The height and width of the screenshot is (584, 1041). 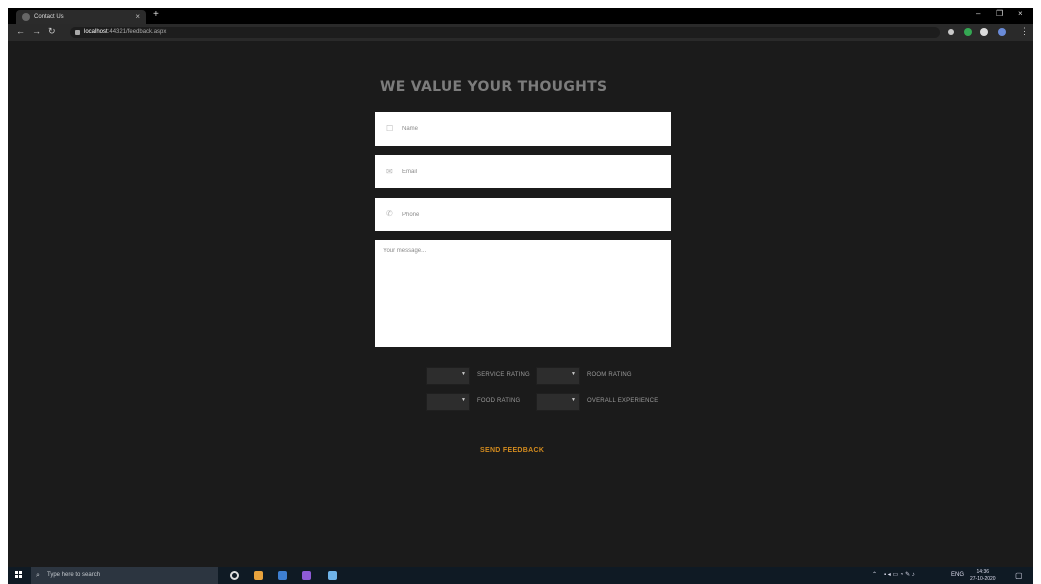 What do you see at coordinates (505, 32) in the screenshot?
I see `address-bar: localhost:44321/feedback.aspx` at bounding box center [505, 32].